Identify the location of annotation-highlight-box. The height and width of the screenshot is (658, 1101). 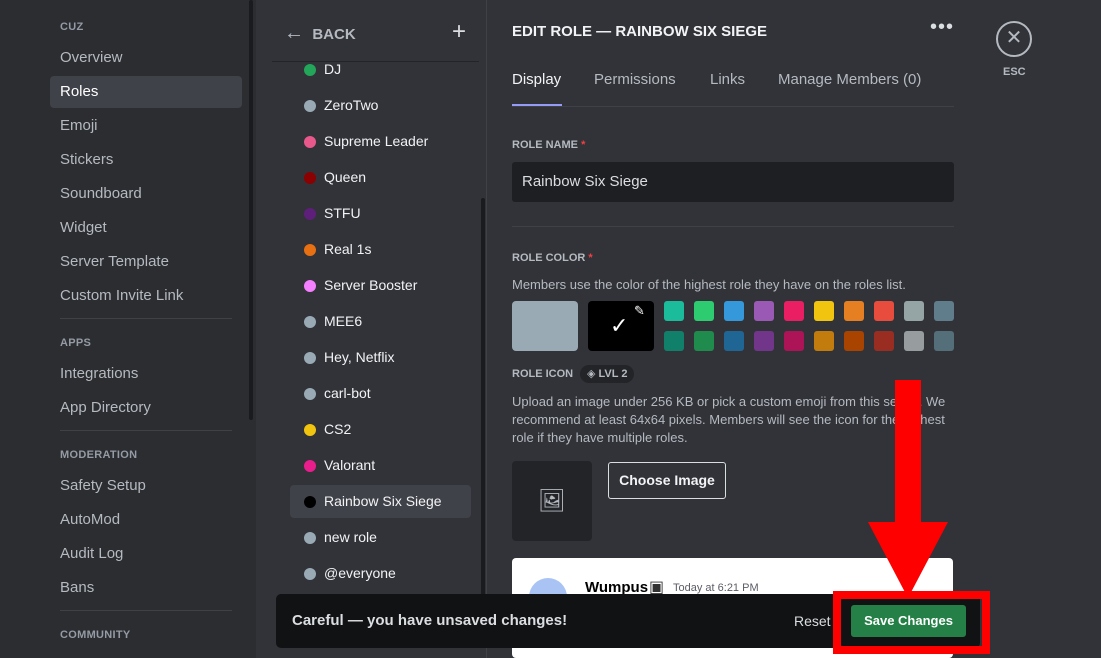
(911, 622).